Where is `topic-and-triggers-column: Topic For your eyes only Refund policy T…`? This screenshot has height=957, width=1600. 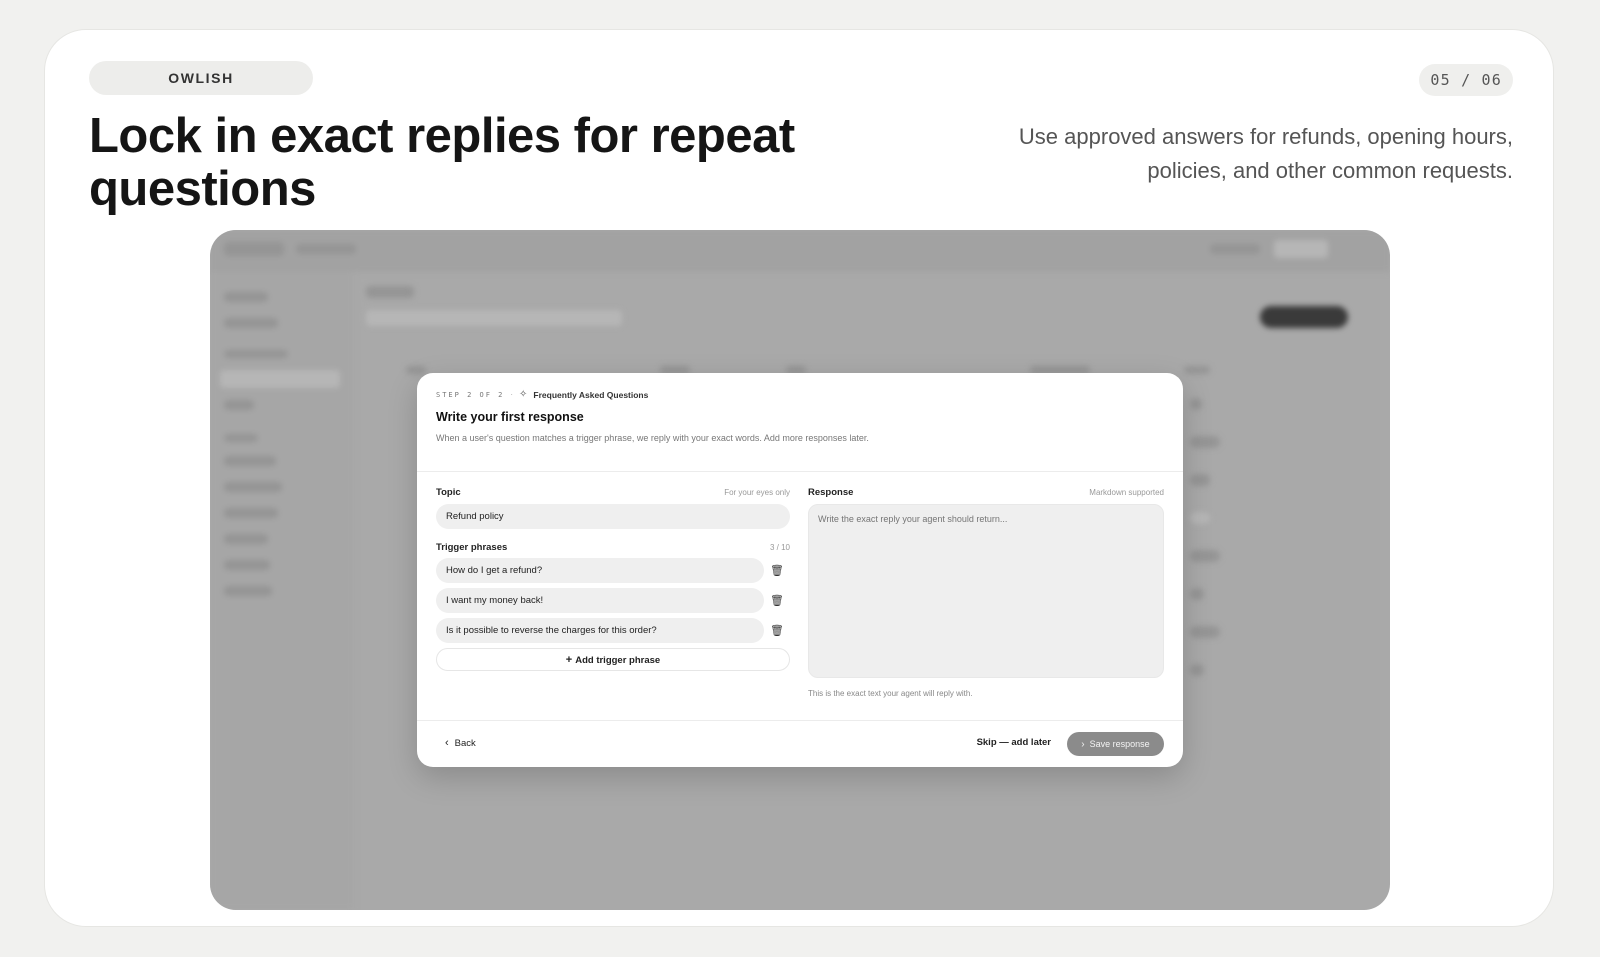
topic-and-triggers-column: Topic For your eyes only Refund policy T… is located at coordinates (613, 578).